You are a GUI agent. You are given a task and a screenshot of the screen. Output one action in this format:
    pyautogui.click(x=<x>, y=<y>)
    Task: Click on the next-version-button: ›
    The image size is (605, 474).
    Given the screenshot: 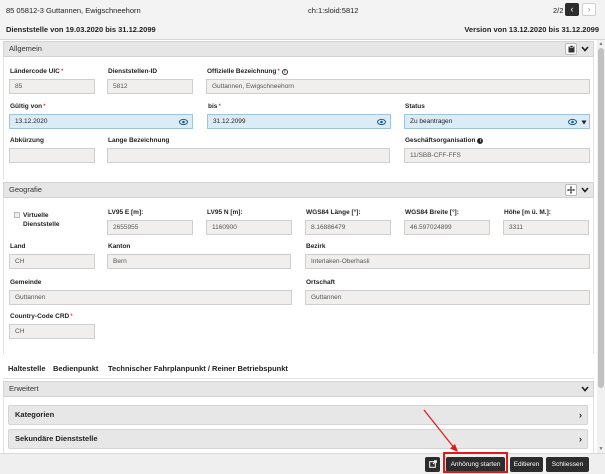 What is the action you would take?
    pyautogui.click(x=589, y=9)
    